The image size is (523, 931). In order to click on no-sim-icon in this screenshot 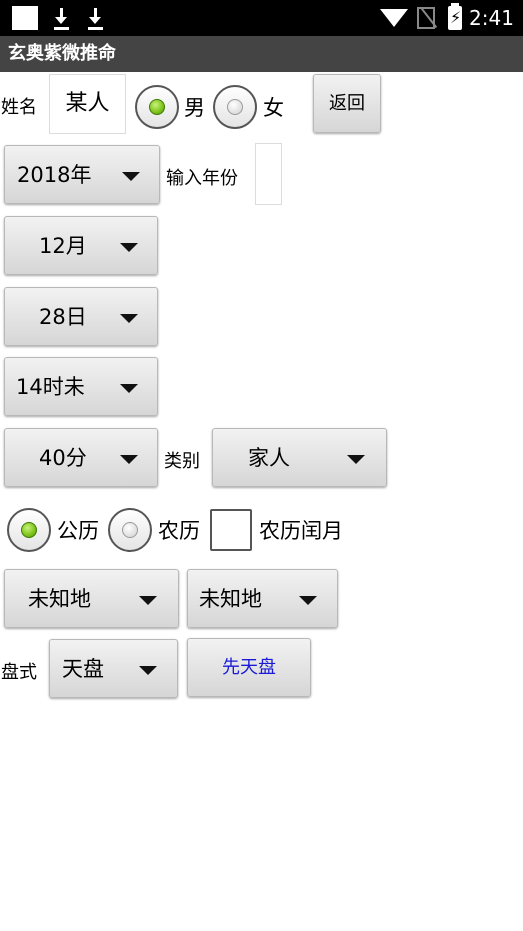, I will do `click(426, 18)`.